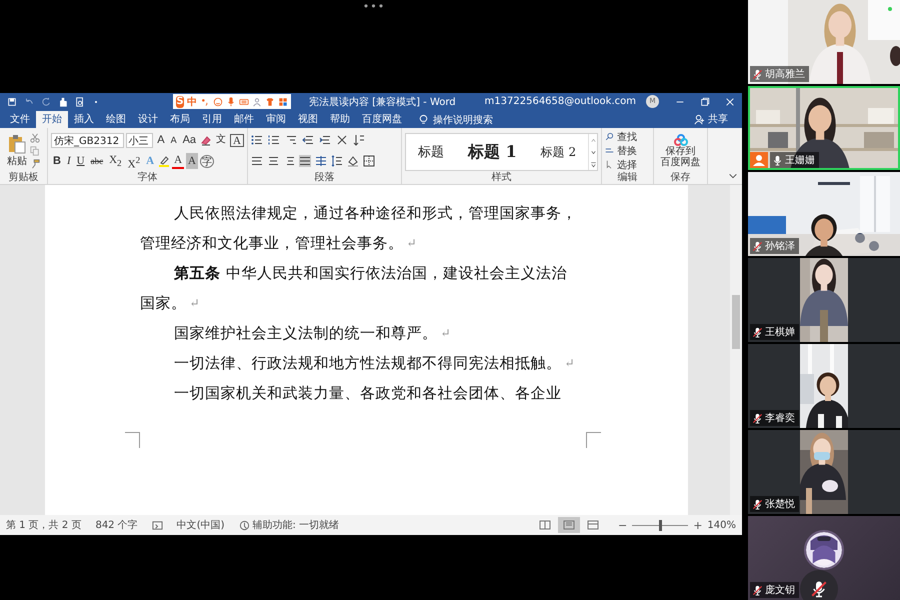 This screenshot has height=600, width=900. Describe the element at coordinates (161, 140) in the screenshot. I see `grow-font-button: A` at that location.